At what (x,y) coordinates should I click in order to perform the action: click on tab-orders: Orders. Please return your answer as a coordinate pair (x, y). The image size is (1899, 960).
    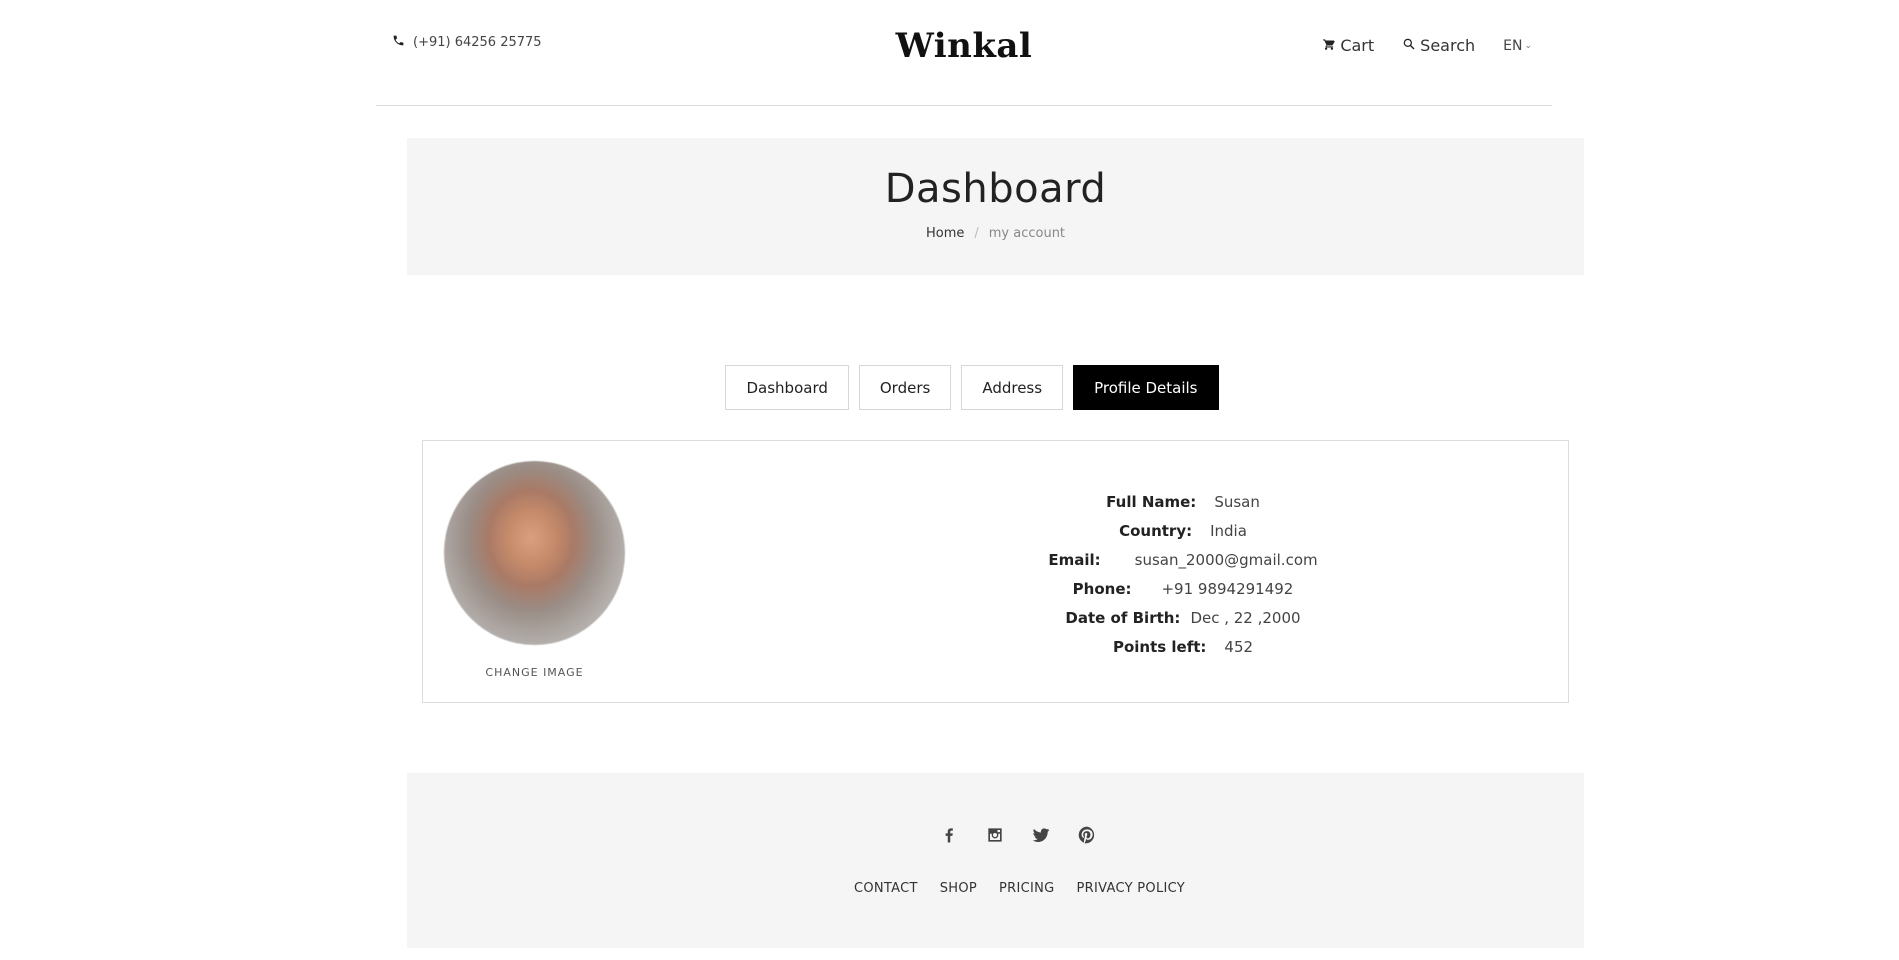
    Looking at the image, I should click on (905, 387).